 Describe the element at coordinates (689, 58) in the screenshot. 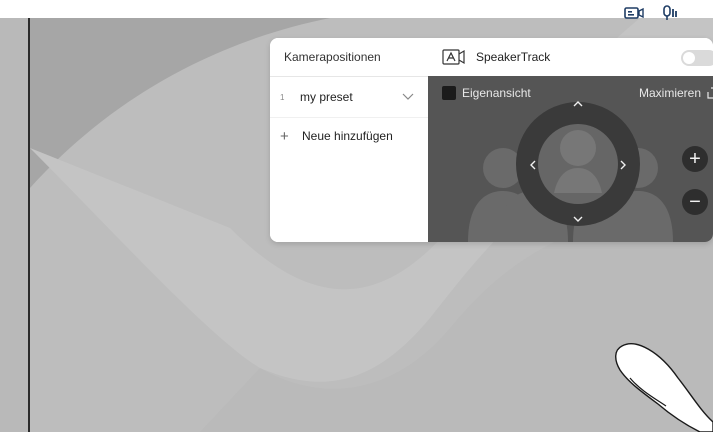

I see `toggle-knob` at that location.